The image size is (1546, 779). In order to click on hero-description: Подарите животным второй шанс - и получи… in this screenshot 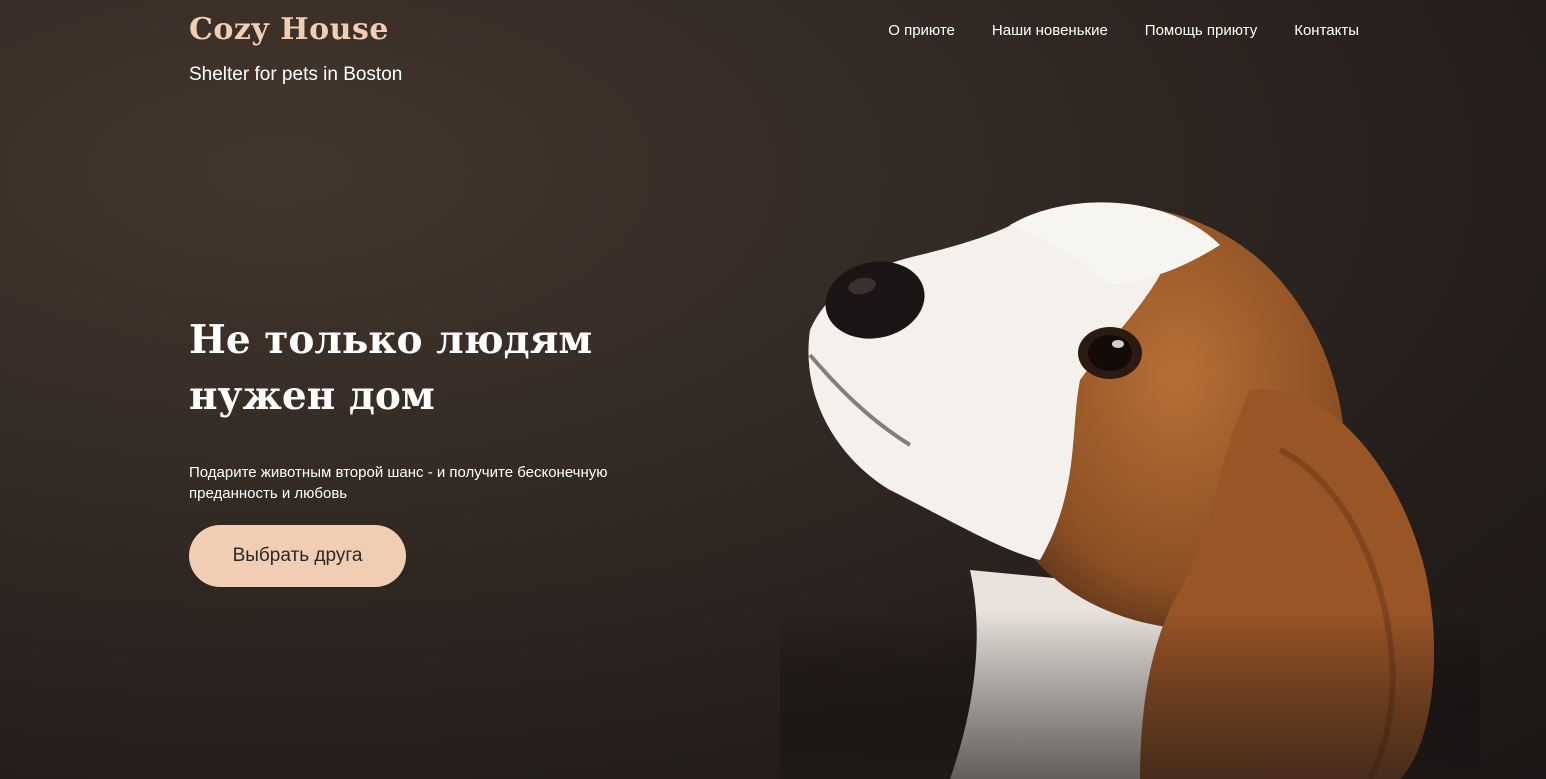, I will do `click(409, 483)`.